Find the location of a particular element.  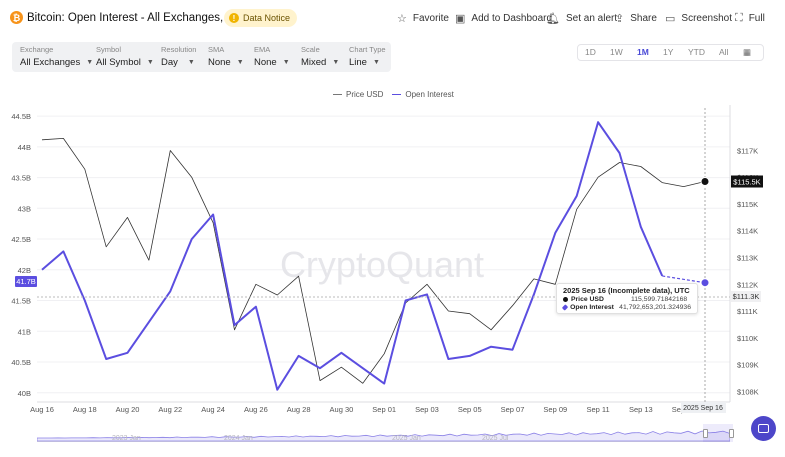

x-tick-label: Sep 11 is located at coordinates (597, 409).